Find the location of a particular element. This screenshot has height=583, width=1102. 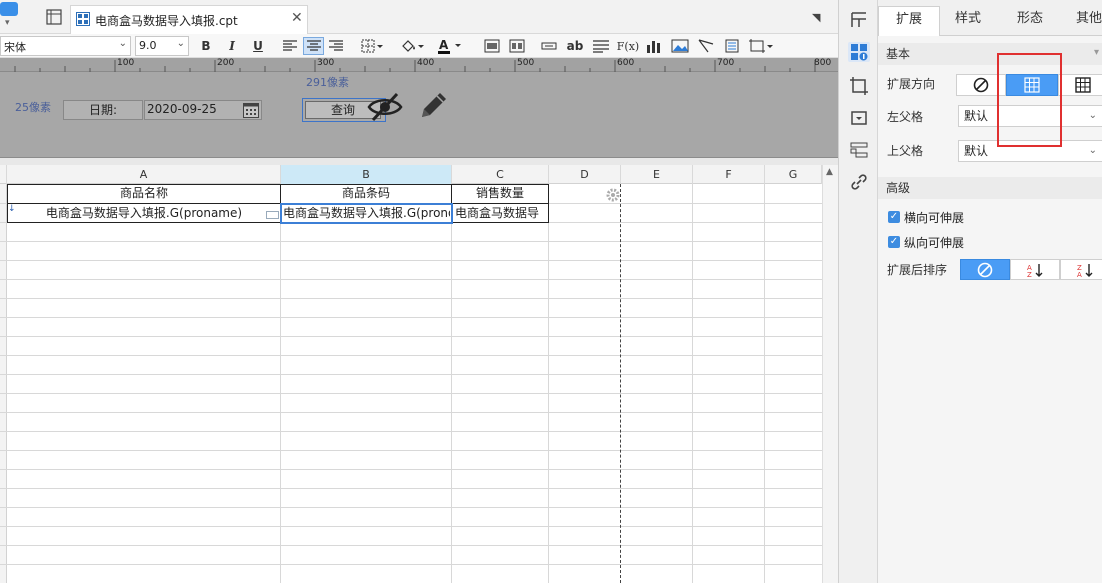

condition-attribute-icon is located at coordinates (859, 150).